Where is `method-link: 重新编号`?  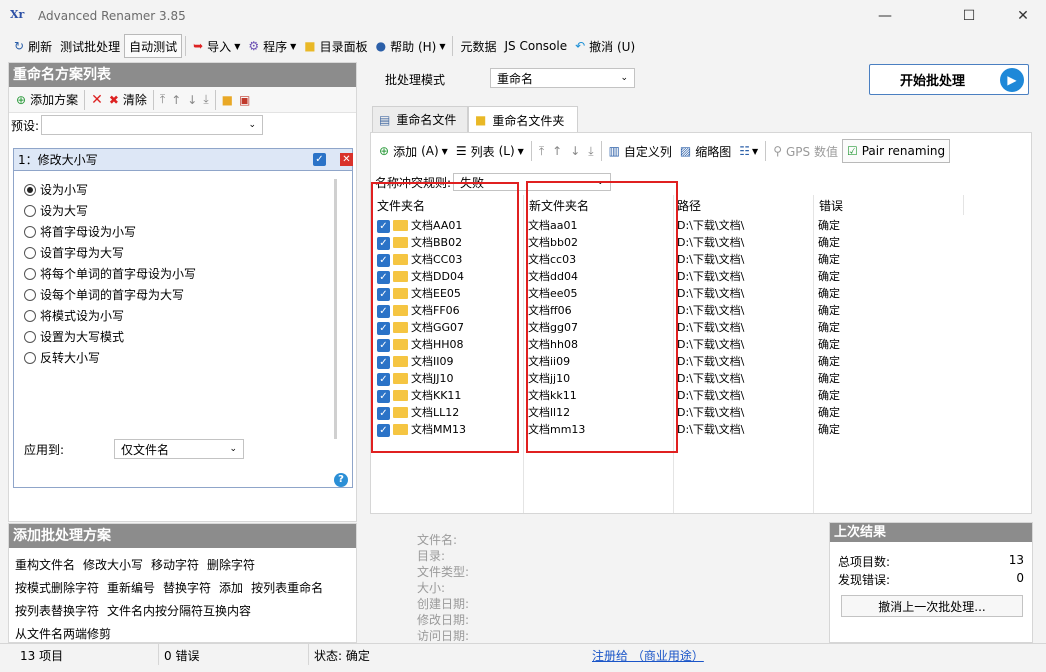
method-link: 重新编号 is located at coordinates (131, 588).